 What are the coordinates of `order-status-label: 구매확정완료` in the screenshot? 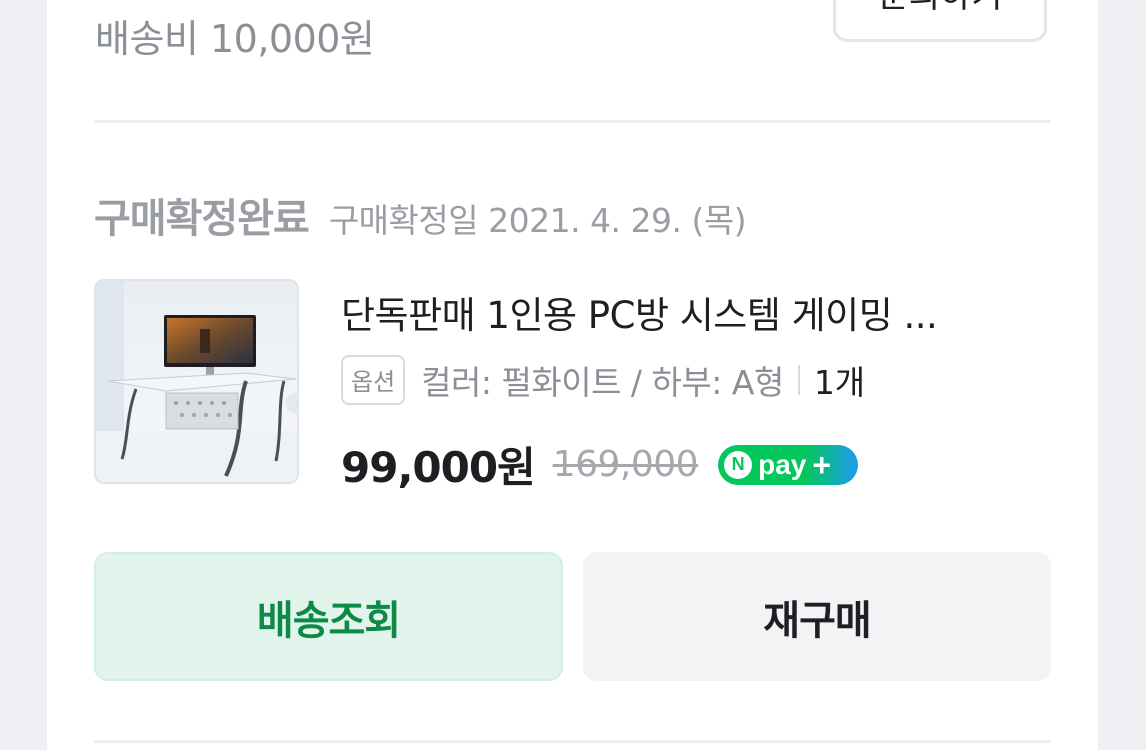 It's located at (202, 219).